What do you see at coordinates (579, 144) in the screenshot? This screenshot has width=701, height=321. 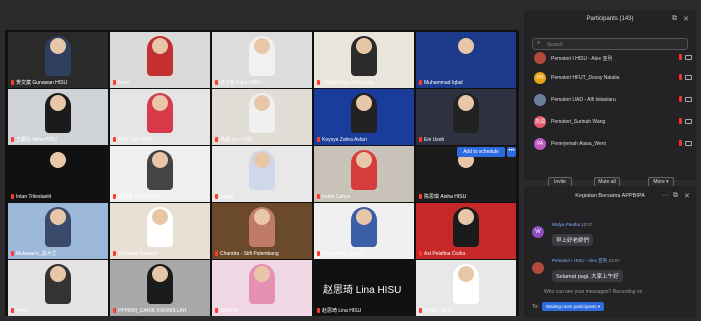 I see `participant-name: Penerjemah Aiasa_Wero` at bounding box center [579, 144].